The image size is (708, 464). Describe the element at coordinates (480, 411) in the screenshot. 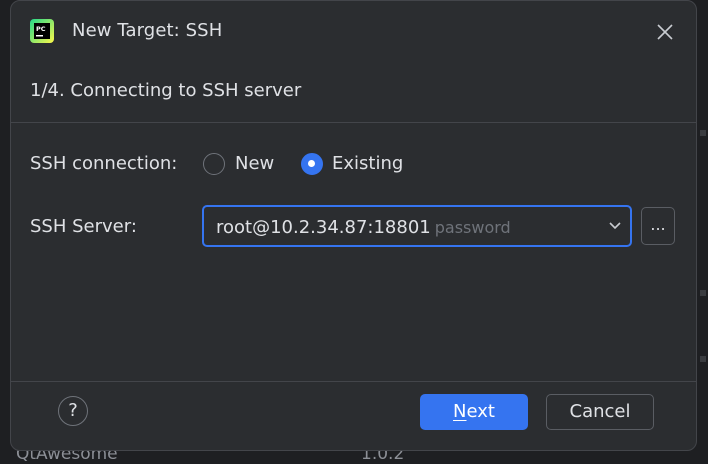

I see `next-label-rest: ext` at that location.